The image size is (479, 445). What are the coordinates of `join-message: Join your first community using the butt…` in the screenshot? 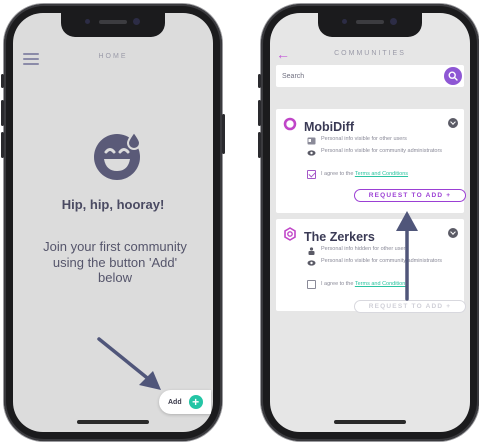 It's located at (115, 262).